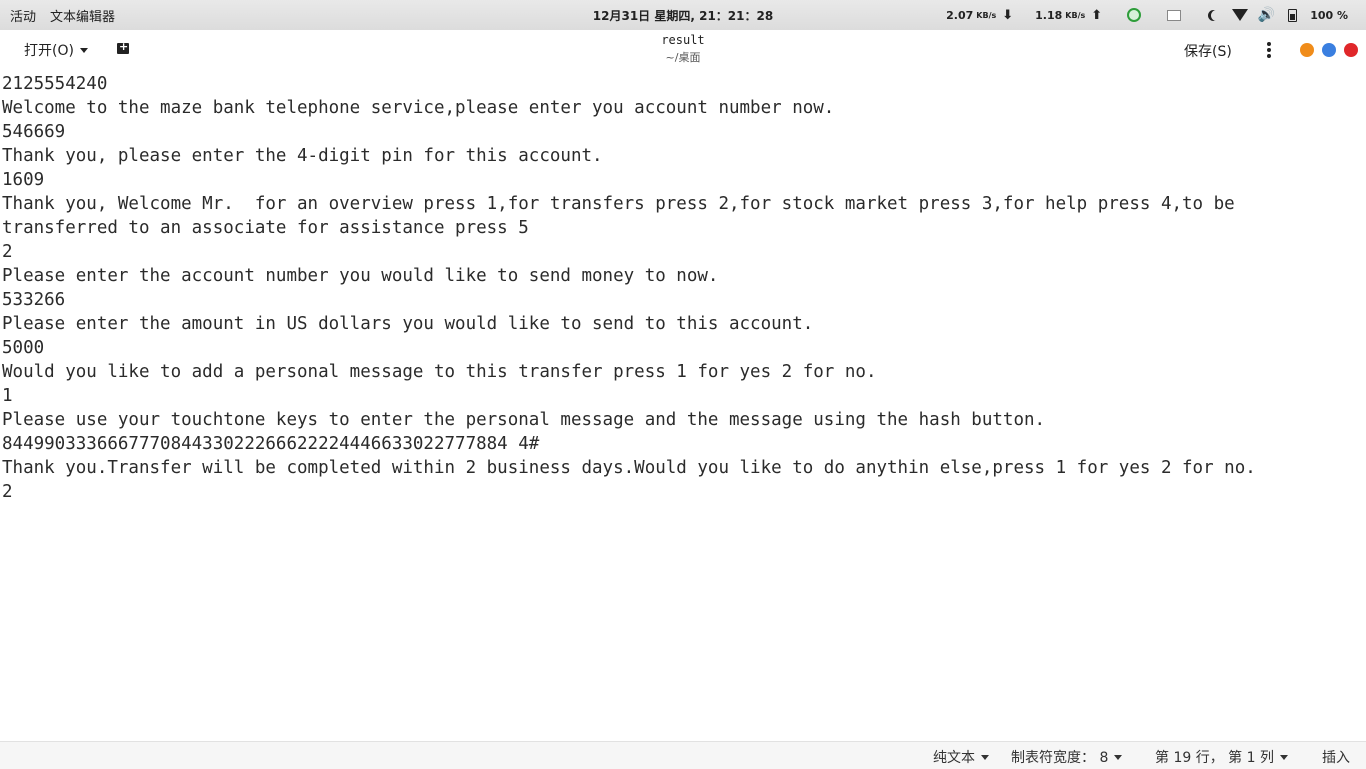 The height and width of the screenshot is (769, 1366). I want to click on upload-speed: 1.18 KB/s ⬆, so click(1069, 15).